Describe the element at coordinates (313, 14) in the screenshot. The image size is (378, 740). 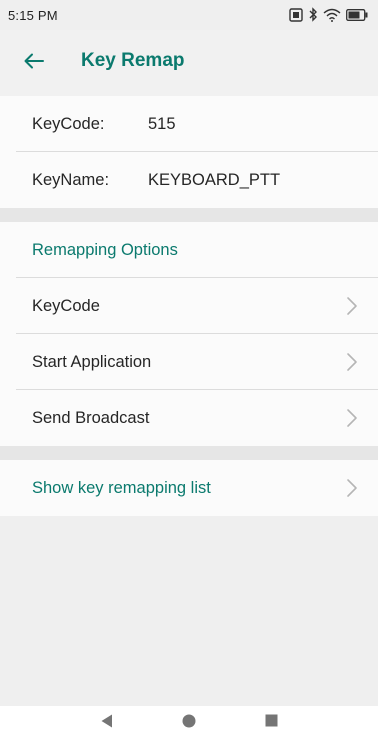
I see `bluetooth-icon` at that location.